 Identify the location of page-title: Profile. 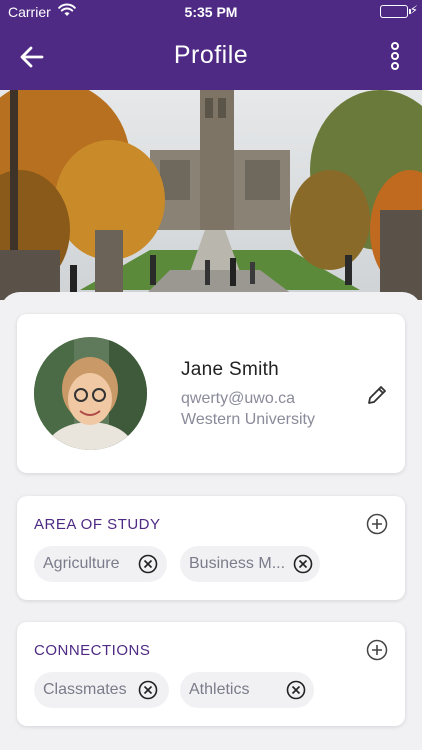
(211, 55).